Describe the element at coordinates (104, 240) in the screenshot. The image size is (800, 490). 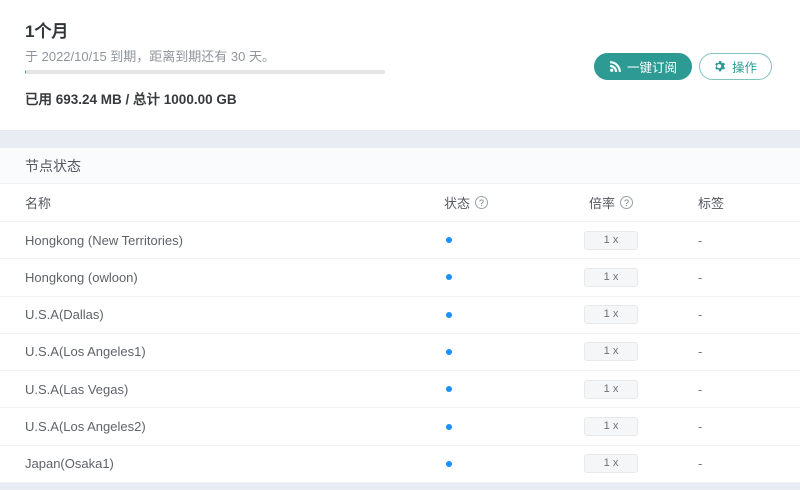
I see `node-name: Hongkong (New Territories)` at that location.